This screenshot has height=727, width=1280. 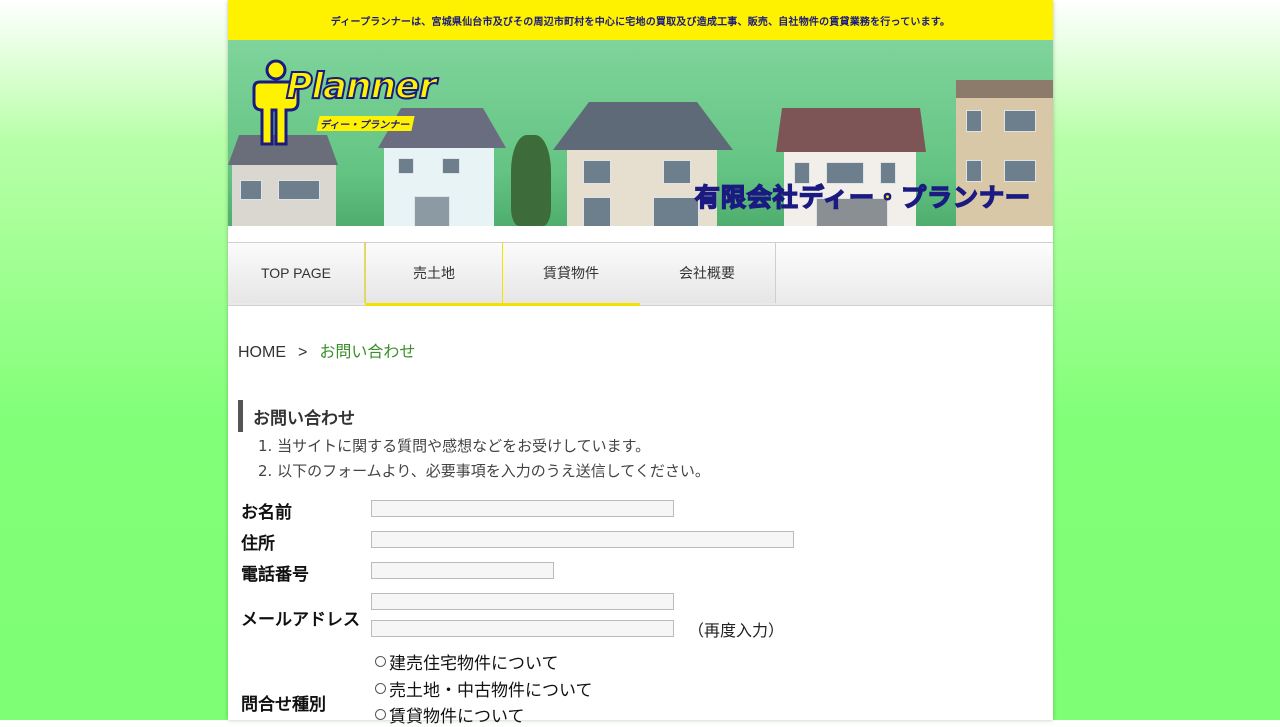 What do you see at coordinates (707, 273) in the screenshot?
I see `nav-company-profile: 会社概要` at bounding box center [707, 273].